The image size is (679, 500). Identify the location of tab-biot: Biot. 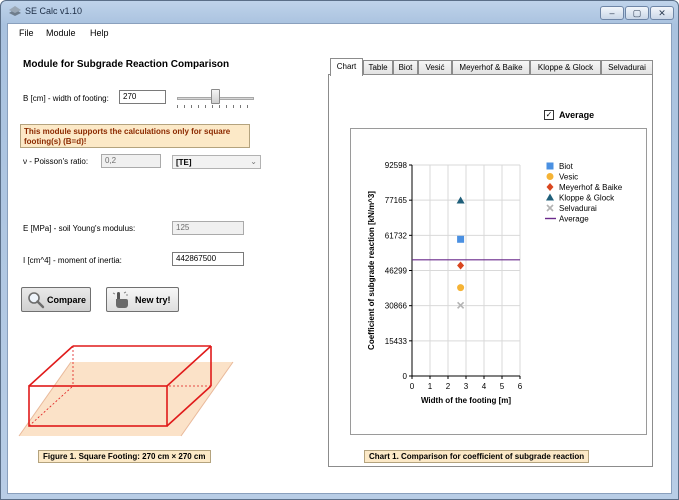
(405, 67).